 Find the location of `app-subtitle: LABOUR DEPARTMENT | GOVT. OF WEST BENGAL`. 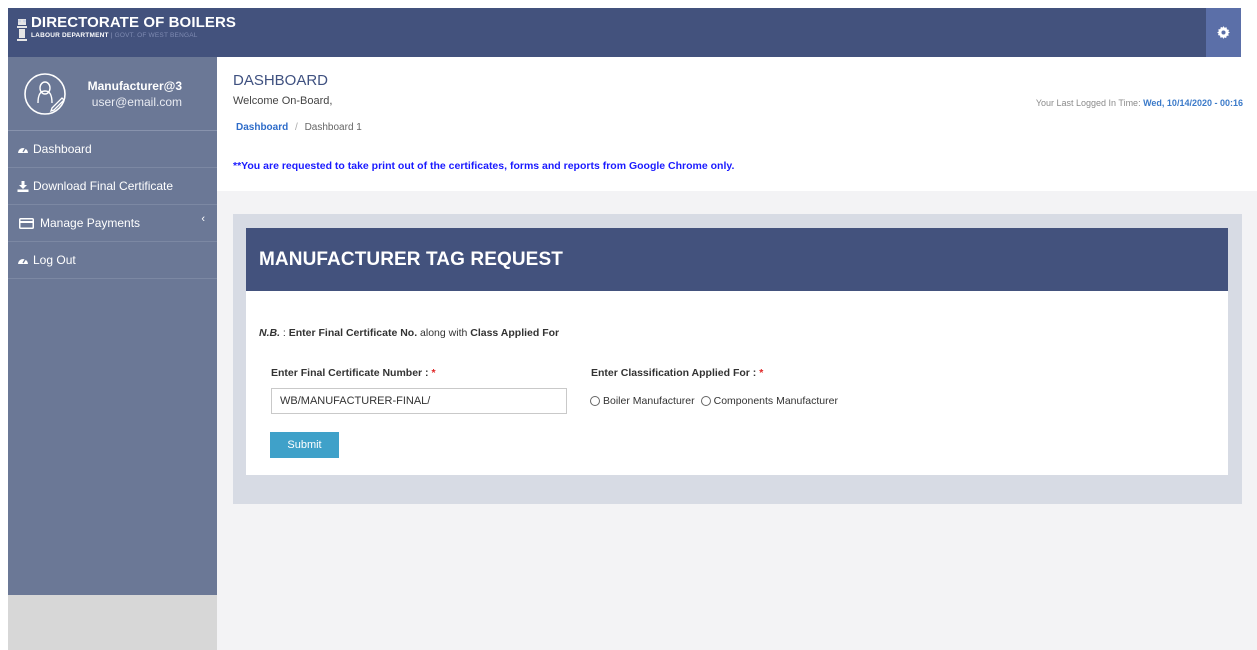

app-subtitle: LABOUR DEPARTMENT | GOVT. OF WEST BENGAL is located at coordinates (133, 36).